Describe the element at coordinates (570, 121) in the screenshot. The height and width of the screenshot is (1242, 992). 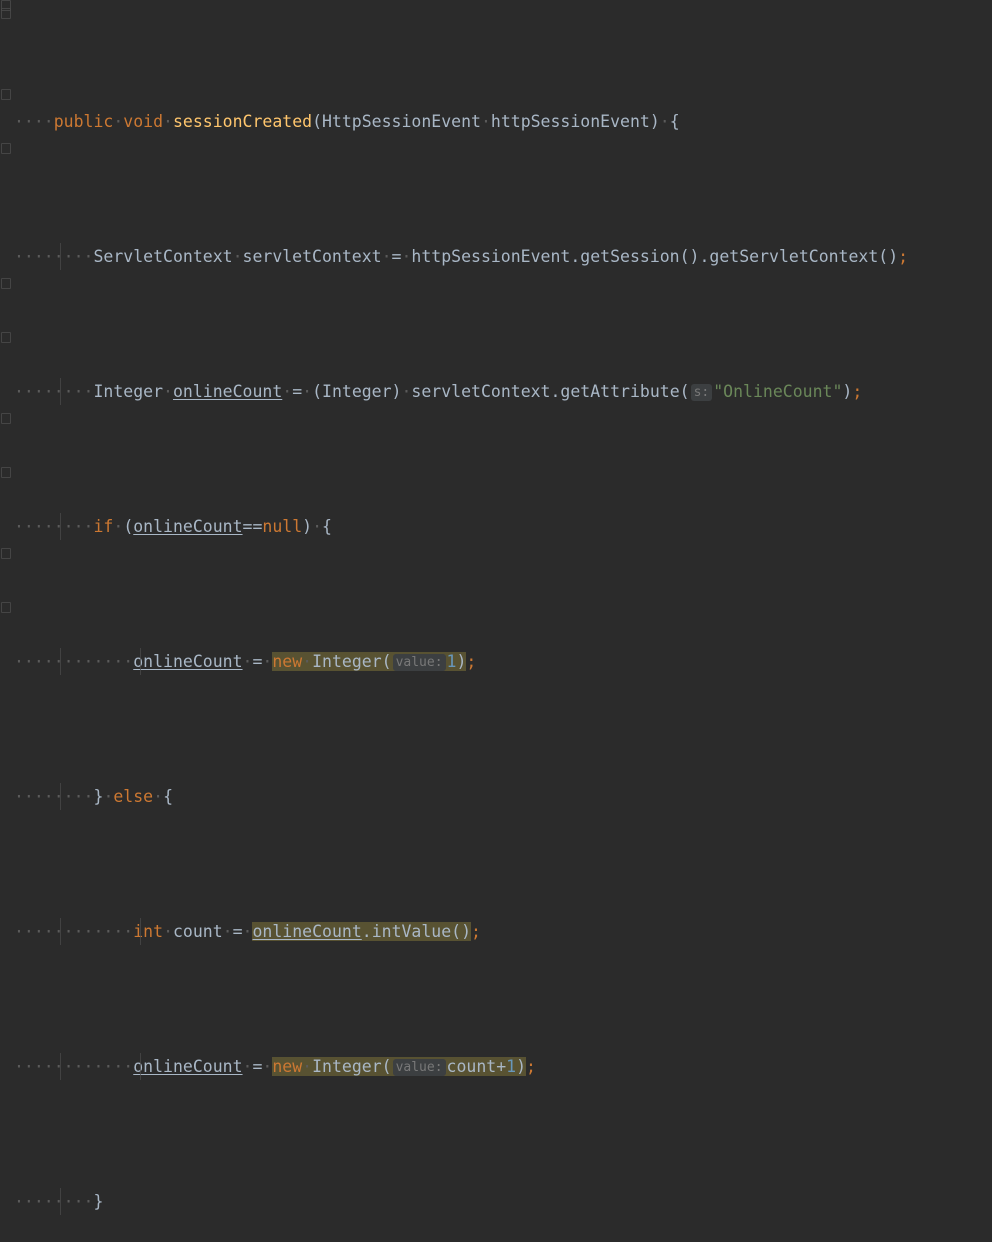
I see `param-httpSessionEvent: httpSessionEvent` at that location.